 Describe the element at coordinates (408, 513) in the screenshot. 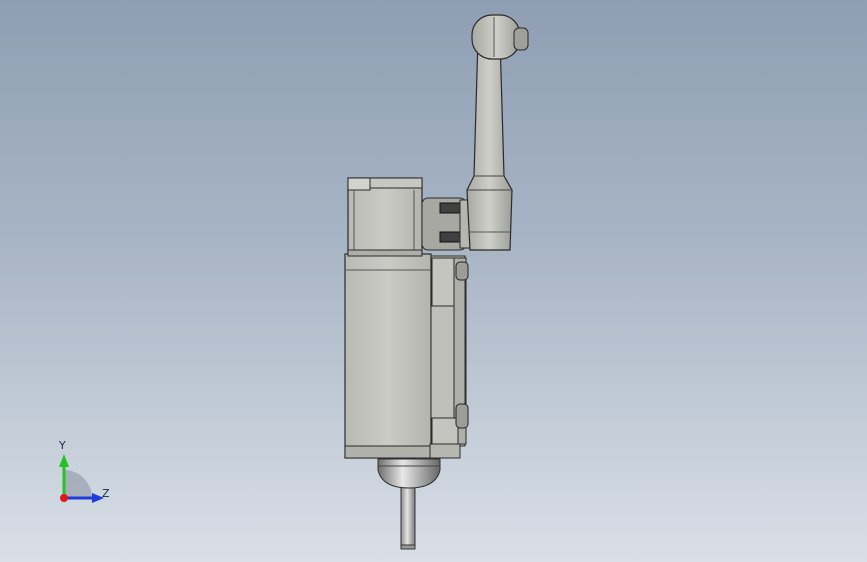

I see `plunger-rod` at that location.